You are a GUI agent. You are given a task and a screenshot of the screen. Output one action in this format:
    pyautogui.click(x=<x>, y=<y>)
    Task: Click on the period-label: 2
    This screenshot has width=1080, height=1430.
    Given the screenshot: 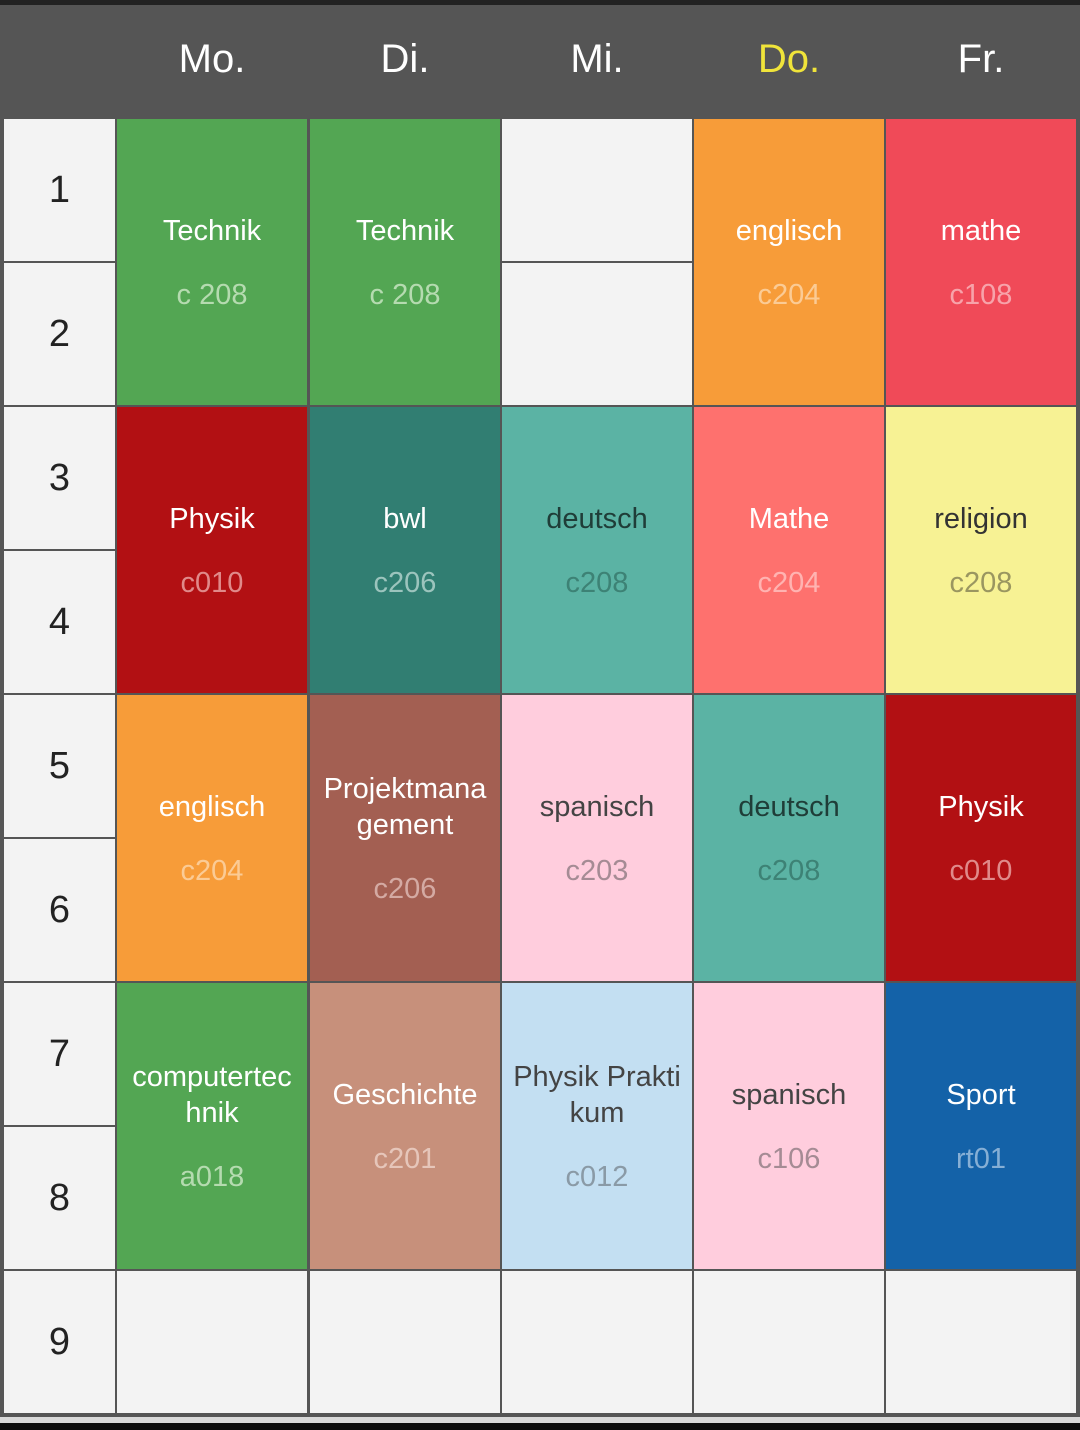 What is the action you would take?
    pyautogui.click(x=59, y=334)
    